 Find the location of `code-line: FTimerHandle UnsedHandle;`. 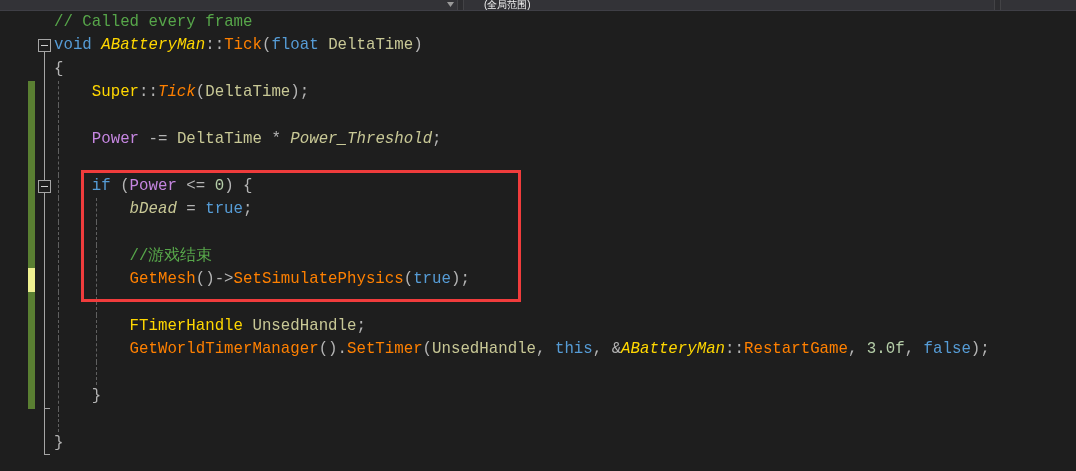

code-line: FTimerHandle UnsedHandle; is located at coordinates (247, 327).